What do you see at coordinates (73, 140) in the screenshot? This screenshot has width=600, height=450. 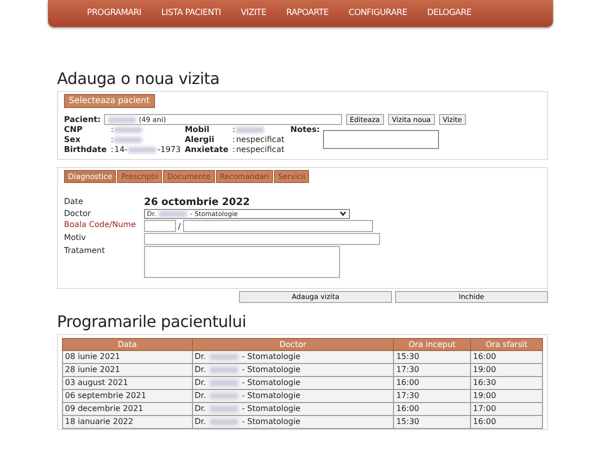 I see `field-label: Sex` at bounding box center [73, 140].